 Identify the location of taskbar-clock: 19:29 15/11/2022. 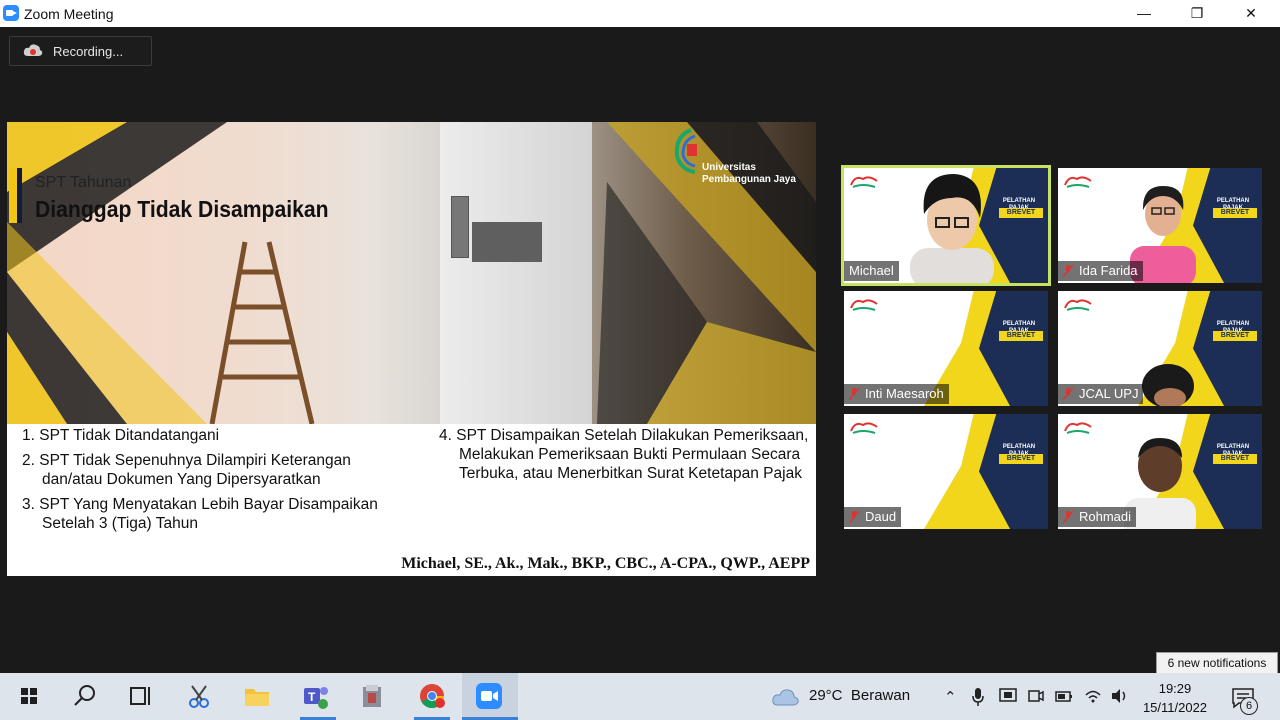
(1175, 698).